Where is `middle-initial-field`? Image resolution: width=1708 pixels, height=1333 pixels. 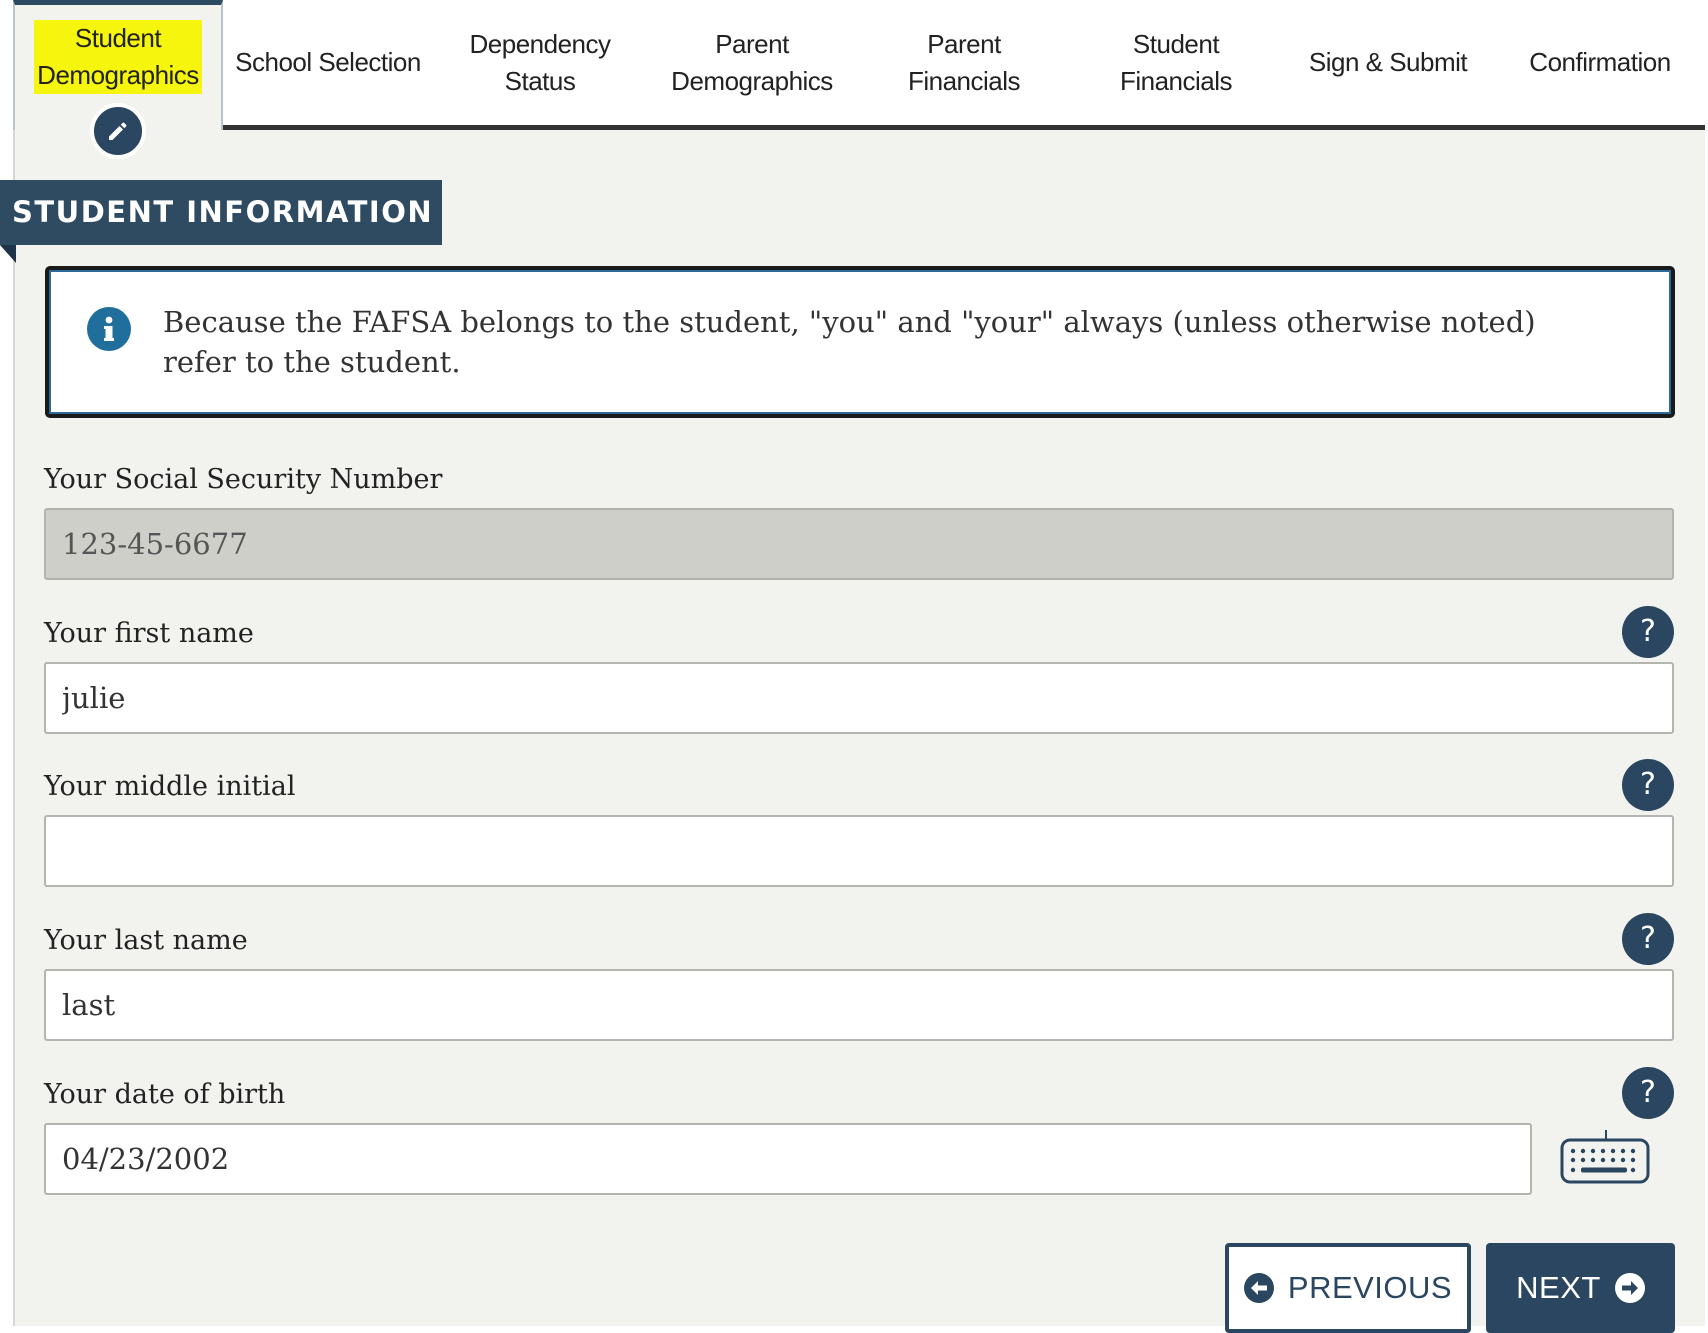 middle-initial-field is located at coordinates (859, 851).